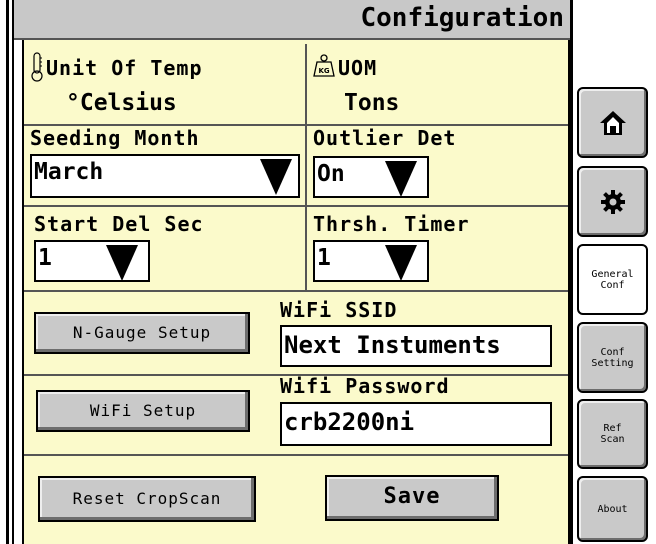  Describe the element at coordinates (339, 310) in the screenshot. I see `wifi-ssid-label: WiFi SSID` at that location.